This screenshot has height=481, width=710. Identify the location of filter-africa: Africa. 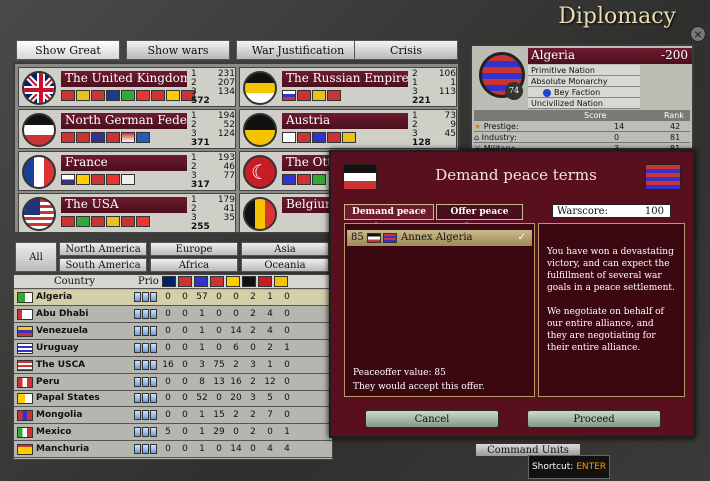
(194, 265).